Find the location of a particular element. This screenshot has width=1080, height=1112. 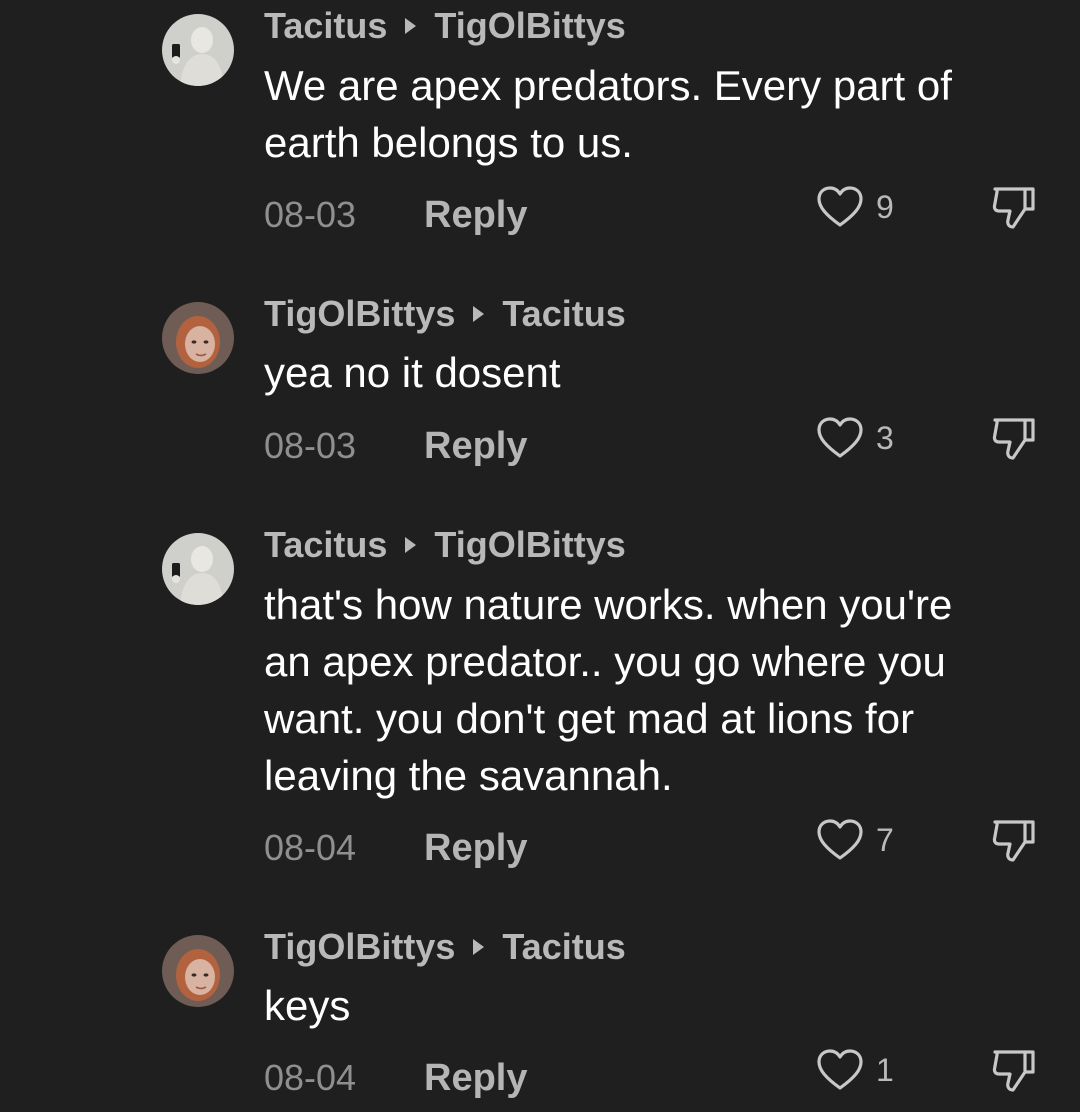

like-count: 7 is located at coordinates (885, 839).